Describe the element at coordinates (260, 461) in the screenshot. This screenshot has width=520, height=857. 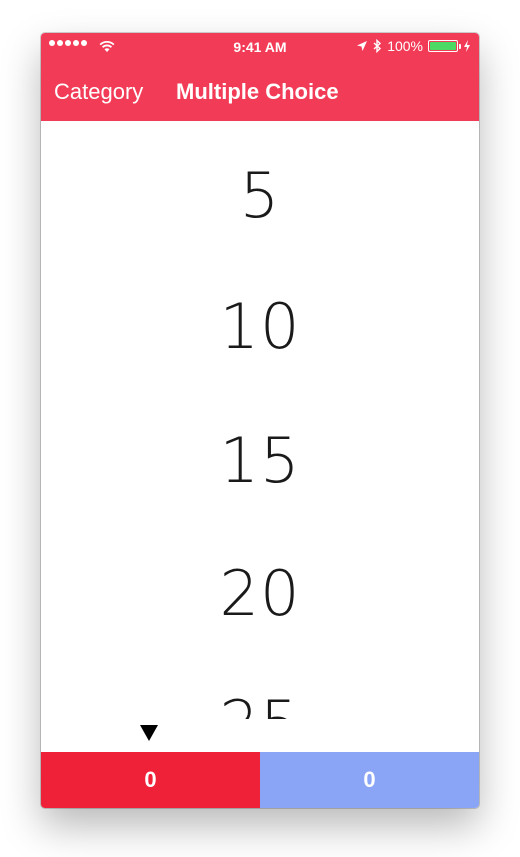
I see `choice-item: 15` at that location.